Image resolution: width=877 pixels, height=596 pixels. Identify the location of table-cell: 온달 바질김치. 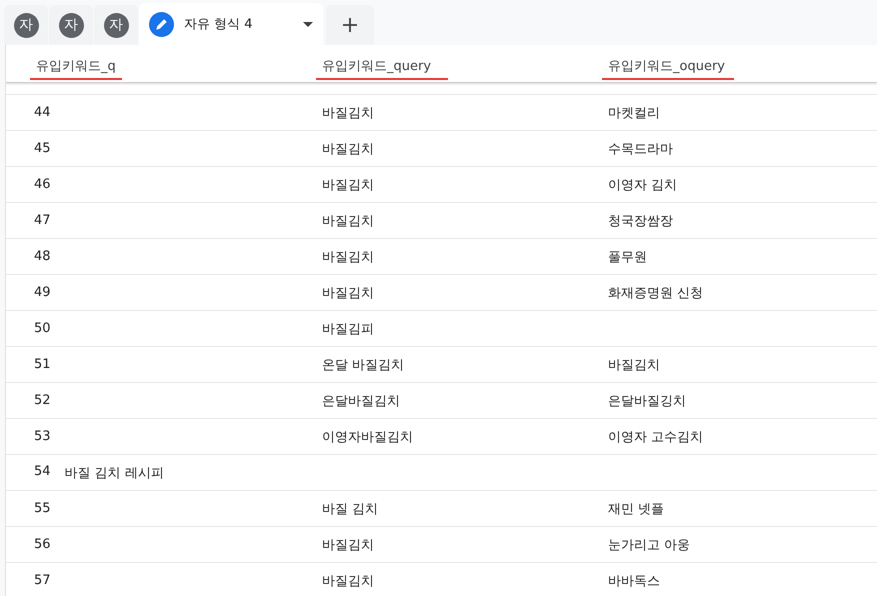
(363, 365).